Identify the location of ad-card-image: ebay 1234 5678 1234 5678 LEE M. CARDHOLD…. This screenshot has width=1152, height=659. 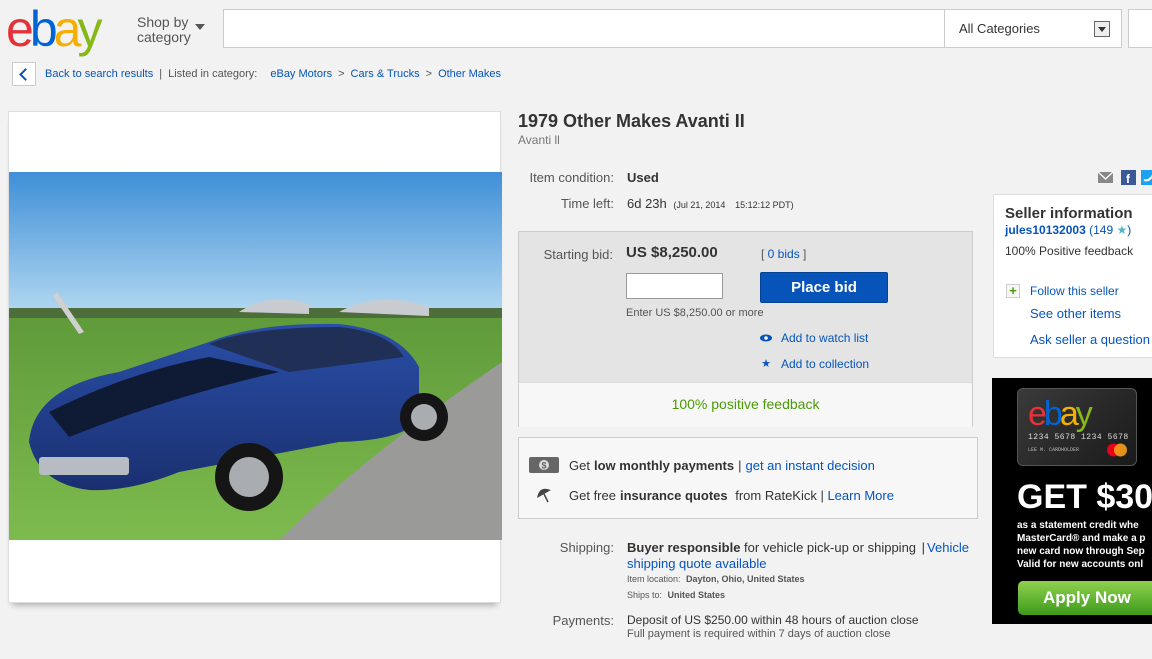
(1077, 427).